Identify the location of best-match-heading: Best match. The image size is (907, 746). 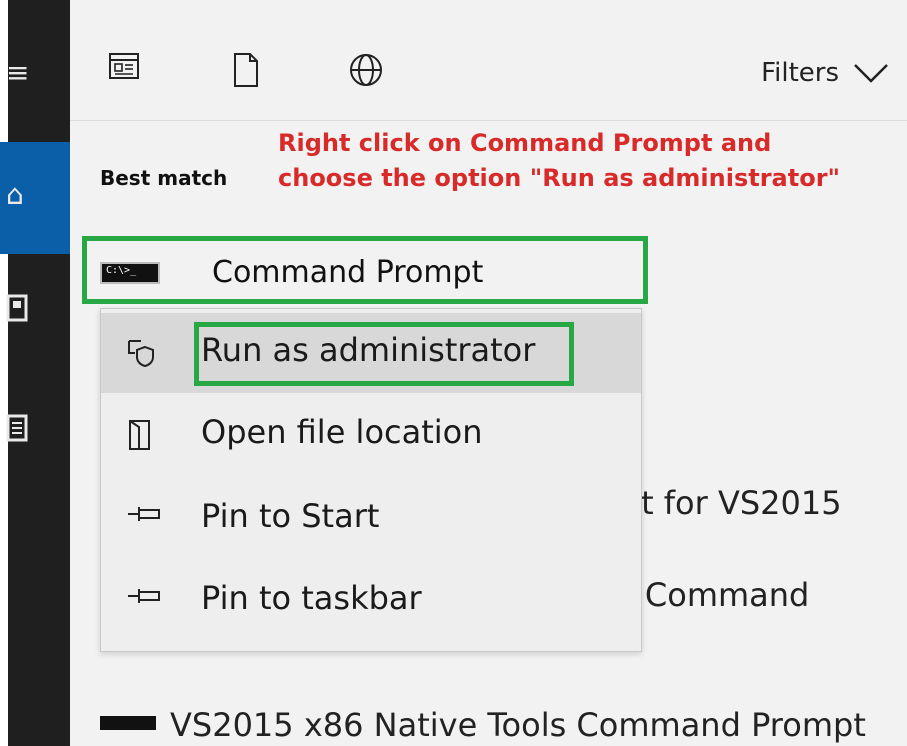
(164, 178).